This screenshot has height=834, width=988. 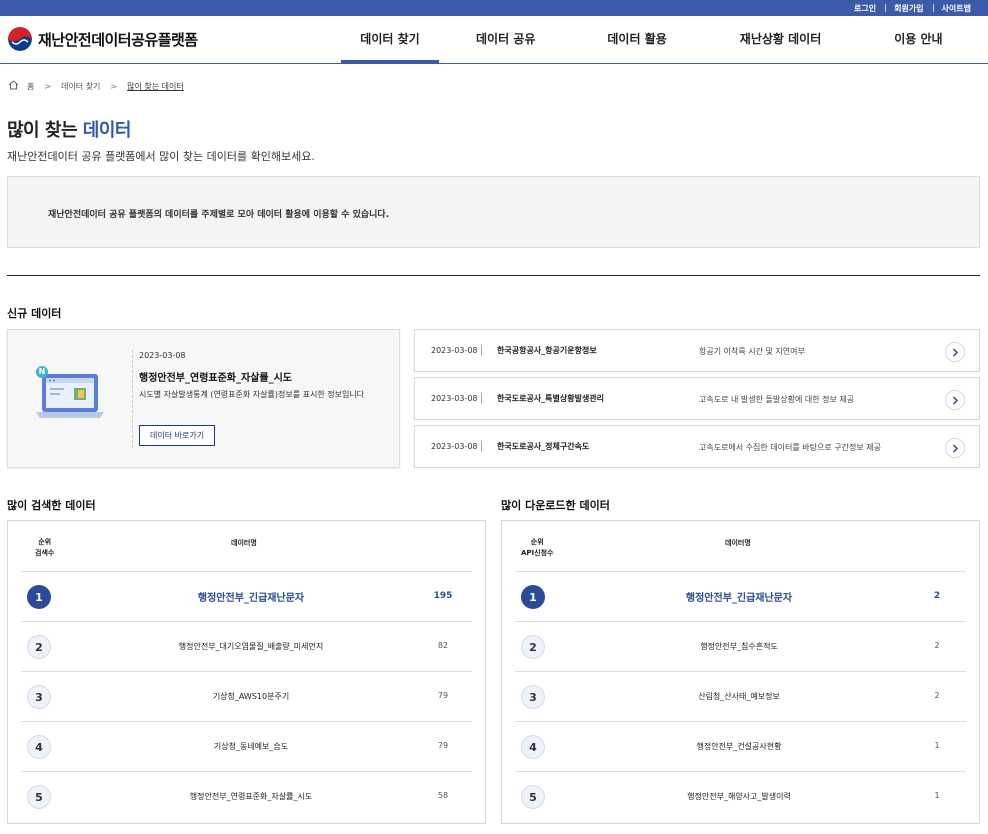 I want to click on site-title: 재난안전데이터공유플랫폼, so click(x=118, y=39).